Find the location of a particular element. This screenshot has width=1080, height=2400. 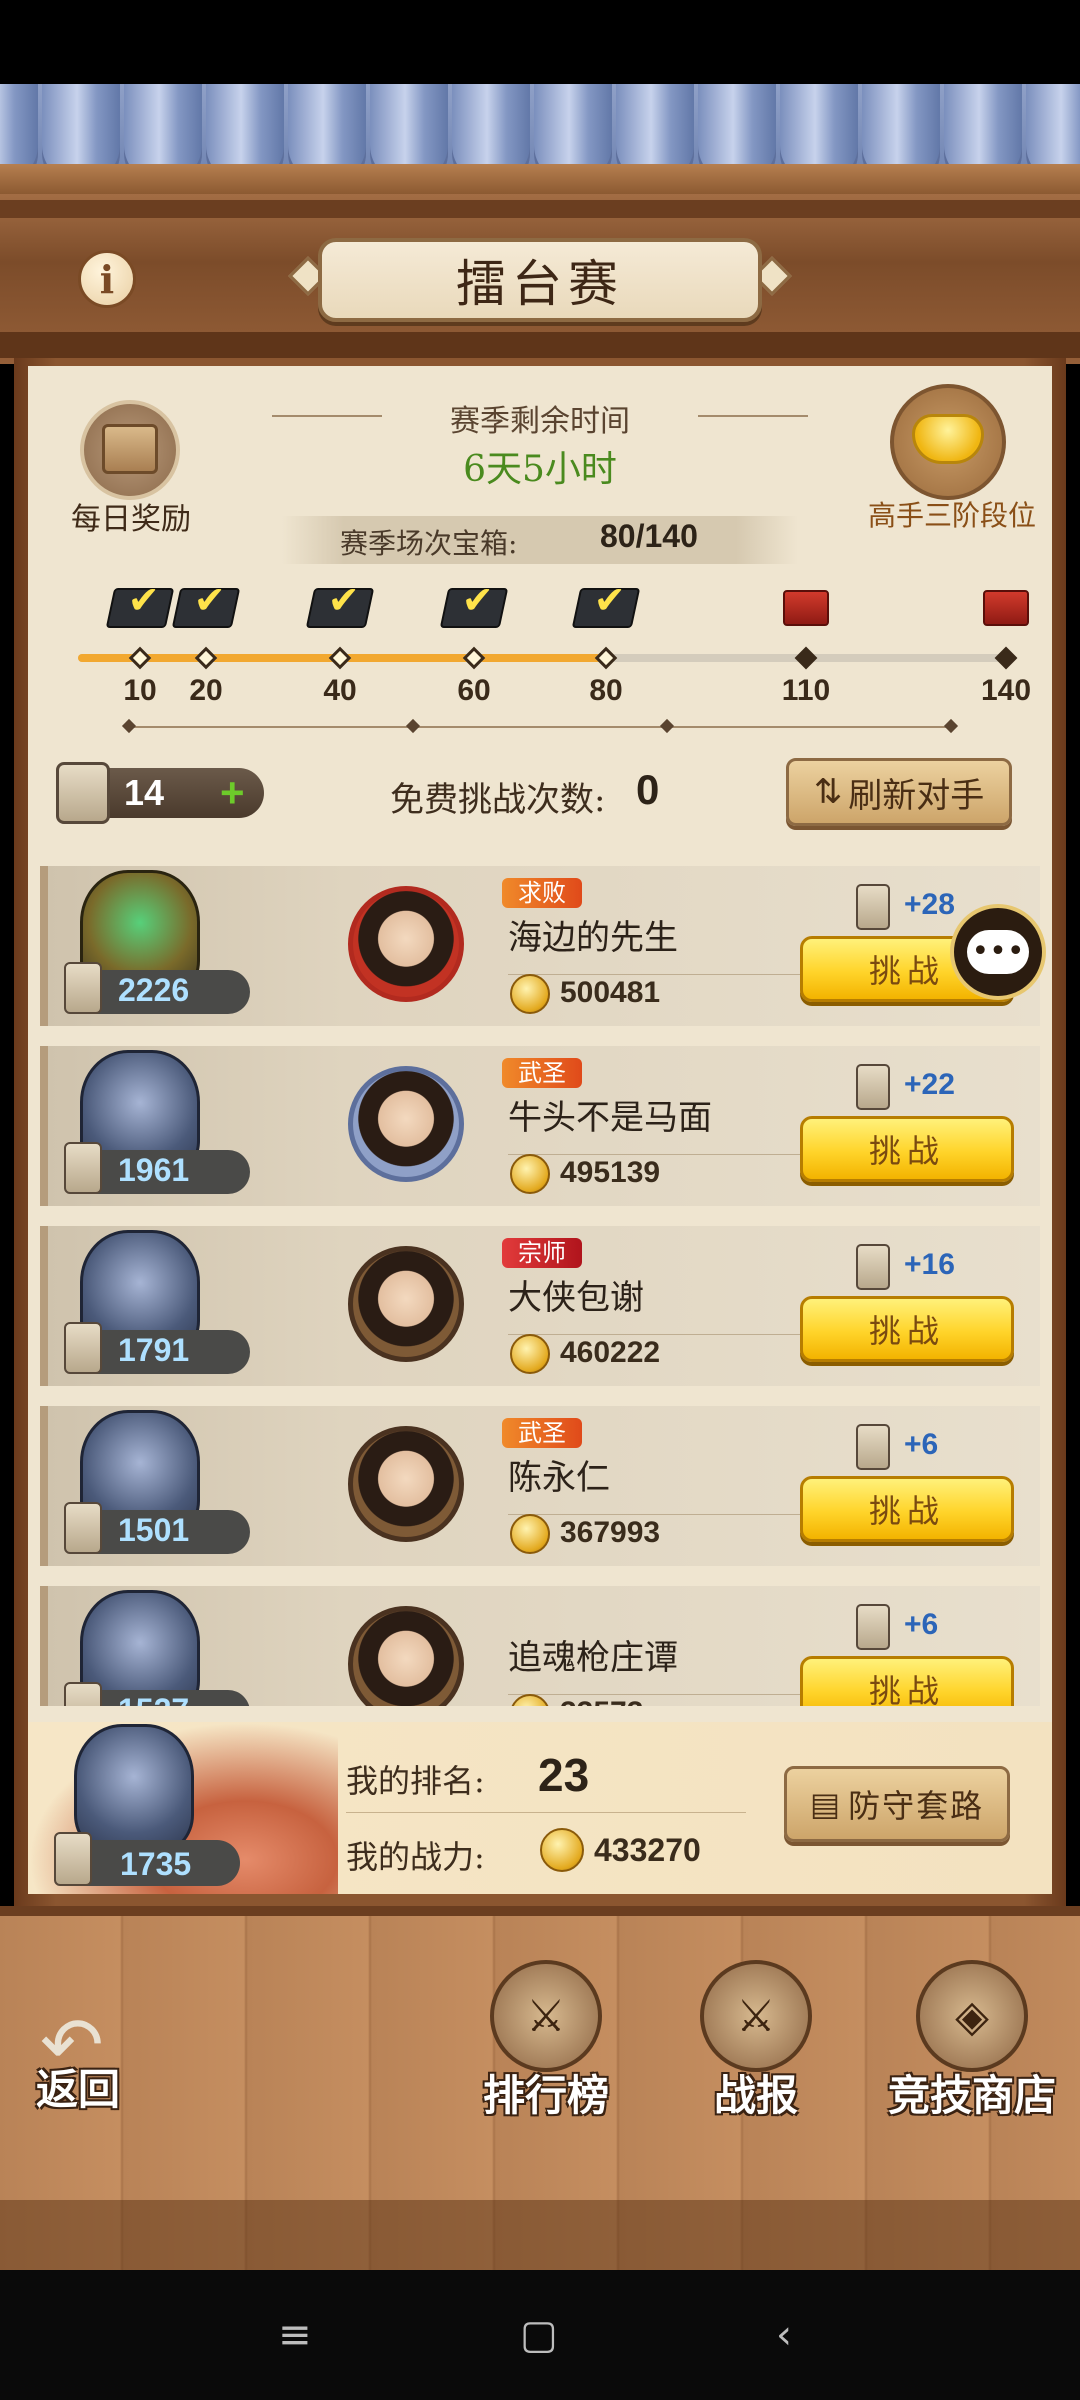

my-rank-label: 我的排名: is located at coordinates (415, 1781).